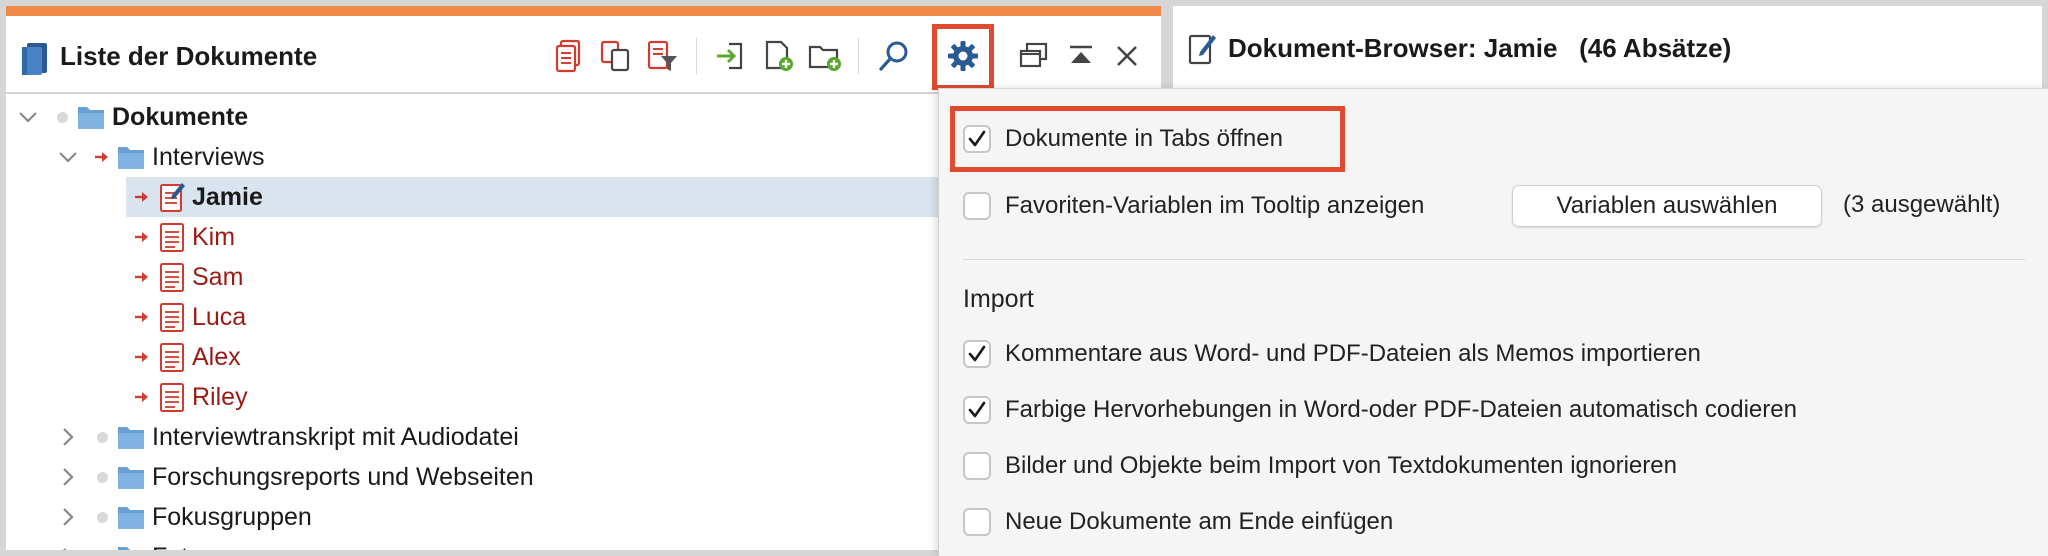 The height and width of the screenshot is (556, 2048). Describe the element at coordinates (1034, 56) in the screenshot. I see `undock-window-icon` at that location.